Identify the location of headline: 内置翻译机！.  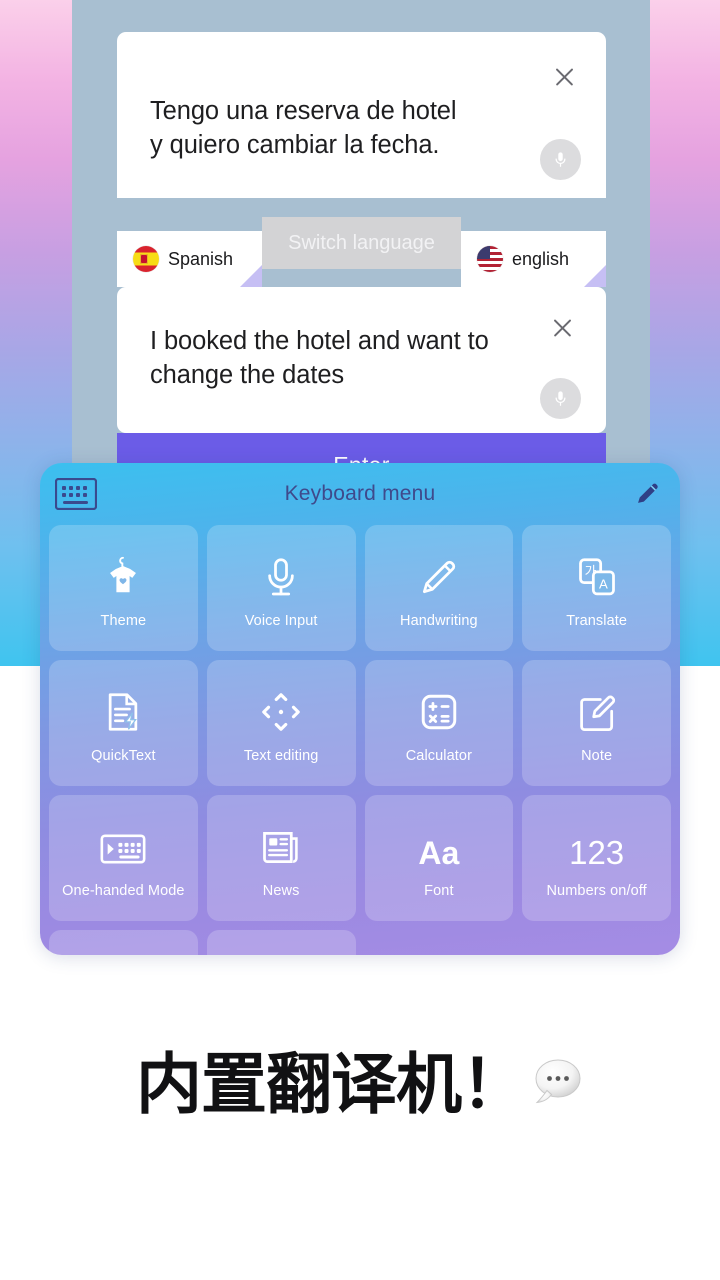
(360, 1085).